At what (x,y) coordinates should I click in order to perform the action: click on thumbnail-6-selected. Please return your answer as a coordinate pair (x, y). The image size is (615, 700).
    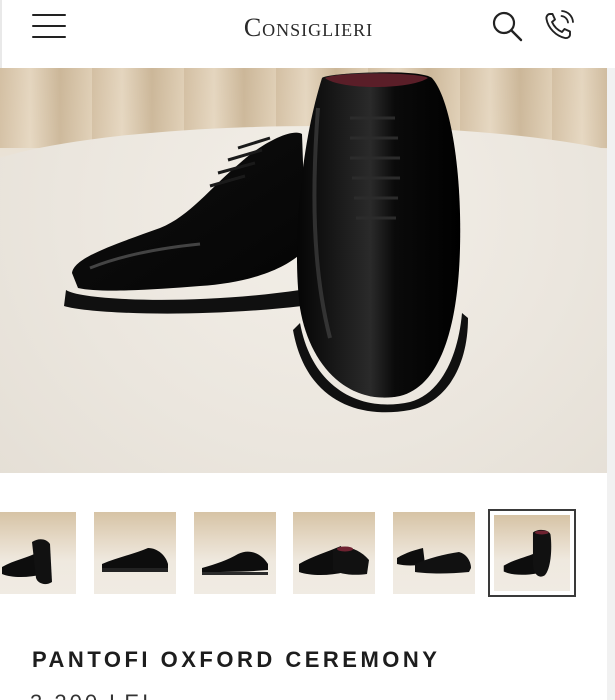
    Looking at the image, I should click on (532, 553).